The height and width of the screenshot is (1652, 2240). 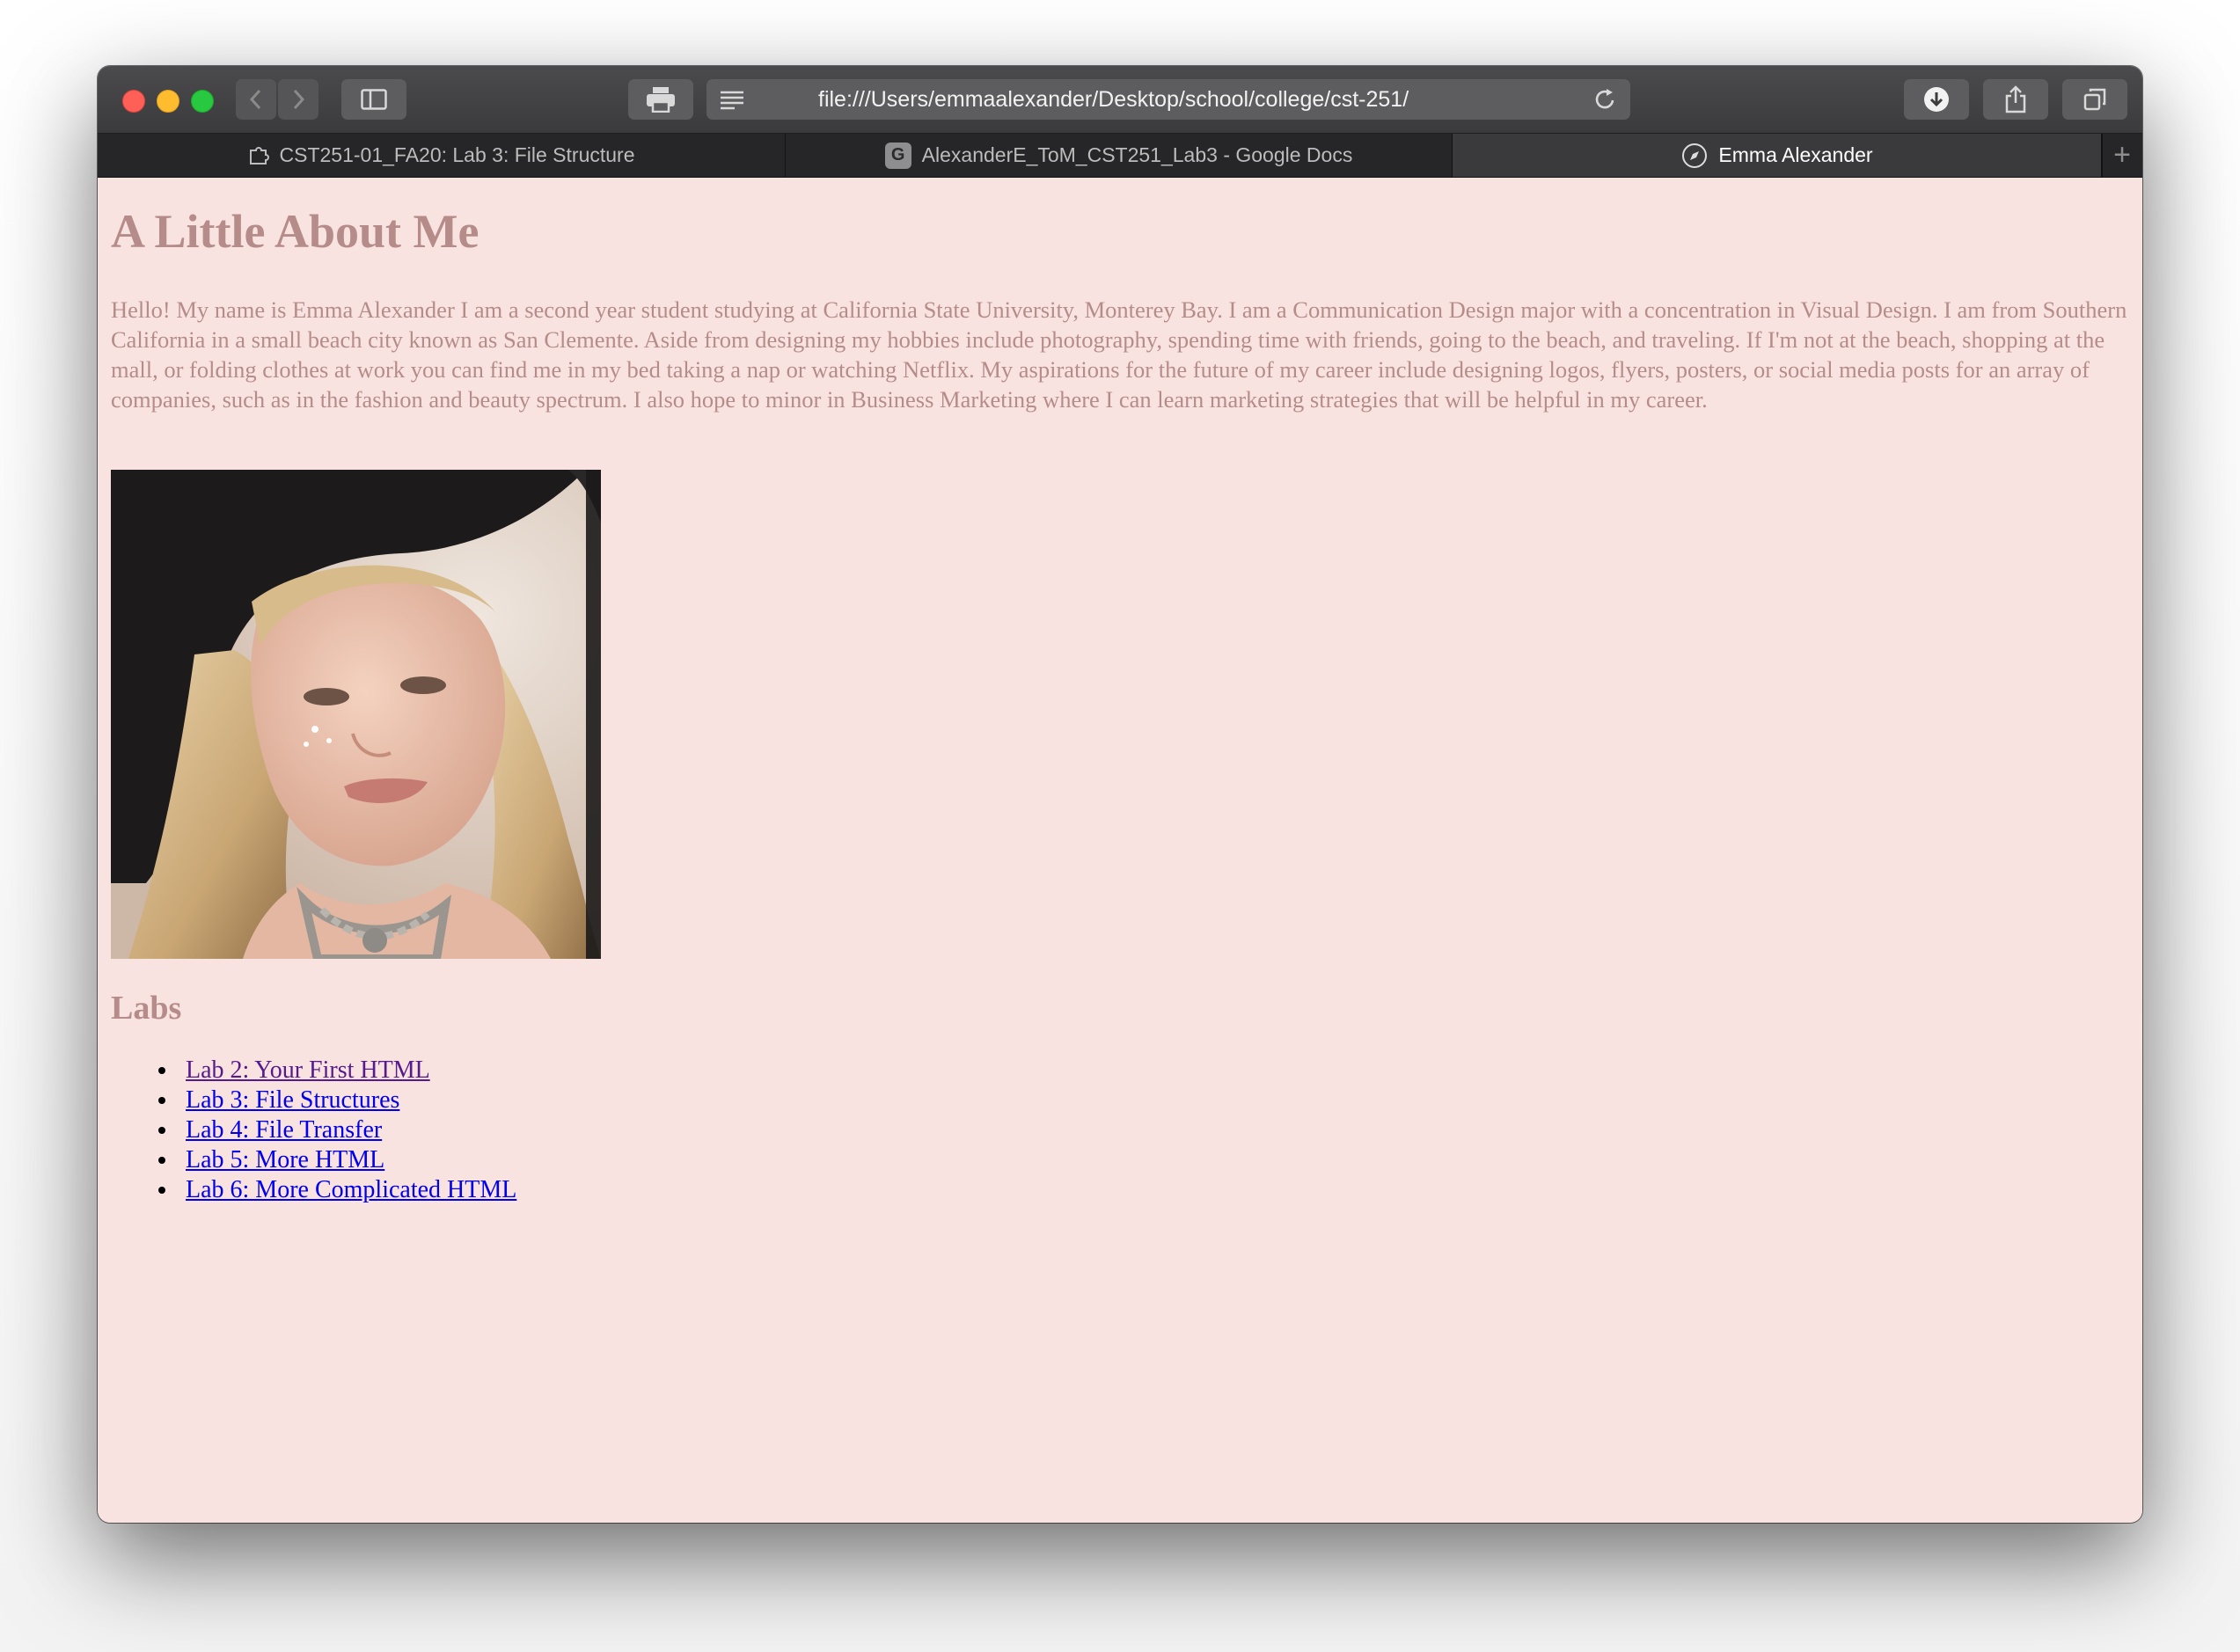 I want to click on list-item: Lab 2: Your First HTML, so click(x=347, y=1070).